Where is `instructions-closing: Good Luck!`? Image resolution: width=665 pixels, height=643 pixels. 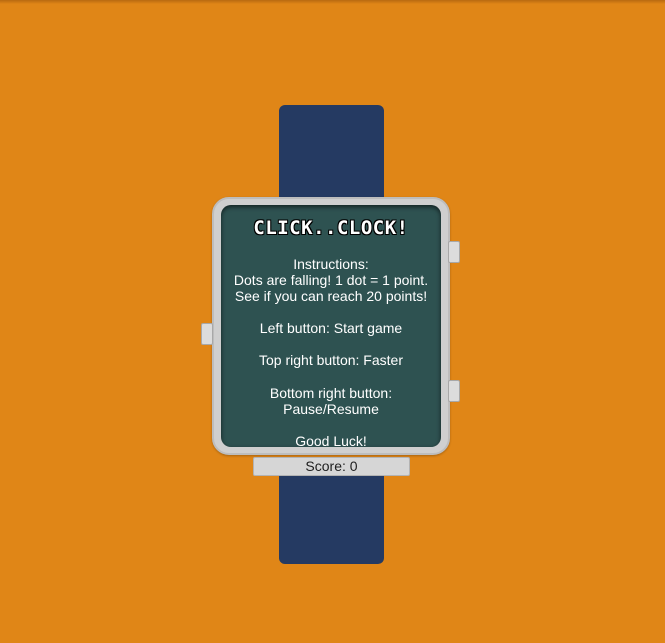 instructions-closing: Good Luck! is located at coordinates (331, 441).